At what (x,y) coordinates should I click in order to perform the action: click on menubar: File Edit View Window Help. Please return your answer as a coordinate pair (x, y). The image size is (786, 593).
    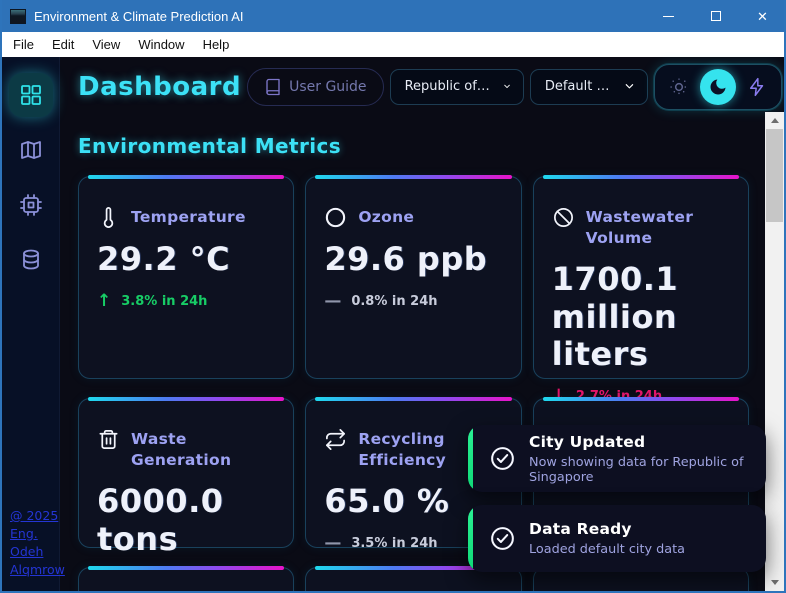
    Looking at the image, I should click on (393, 44).